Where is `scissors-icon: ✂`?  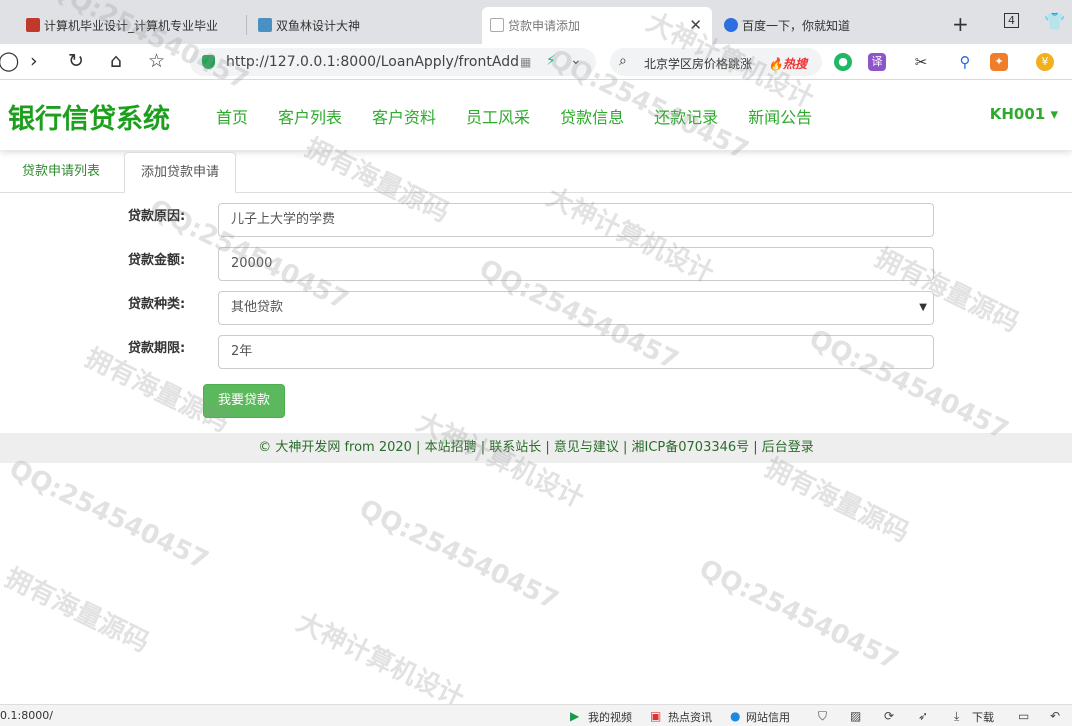 scissors-icon: ✂ is located at coordinates (921, 62).